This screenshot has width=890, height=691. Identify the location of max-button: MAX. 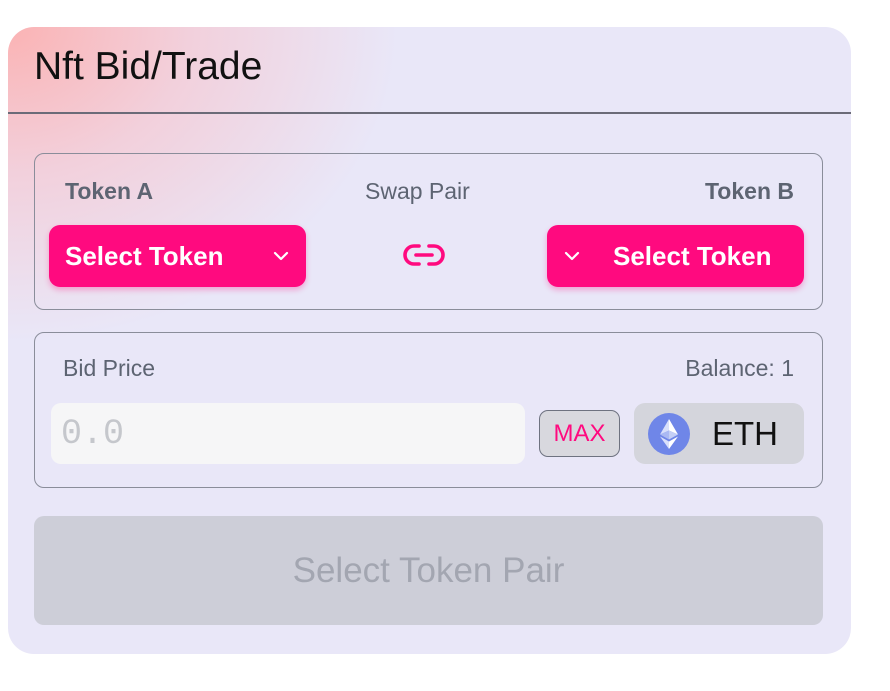
(579, 433).